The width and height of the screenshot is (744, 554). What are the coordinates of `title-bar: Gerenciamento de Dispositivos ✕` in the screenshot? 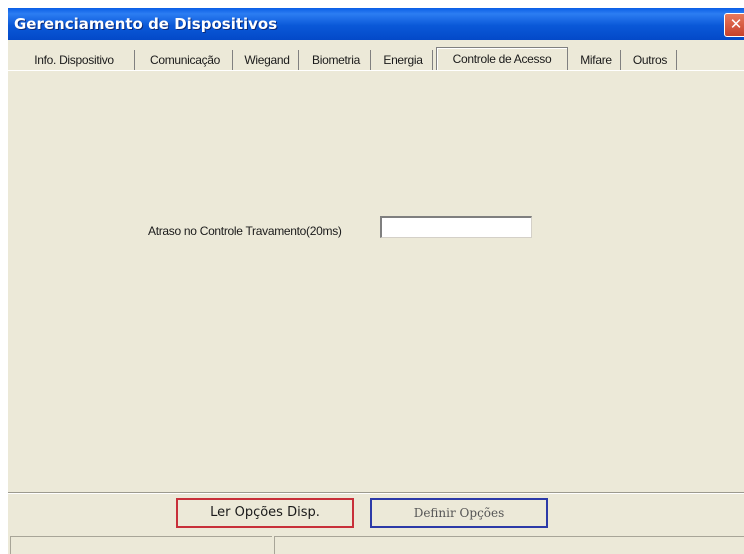 It's located at (376, 24).